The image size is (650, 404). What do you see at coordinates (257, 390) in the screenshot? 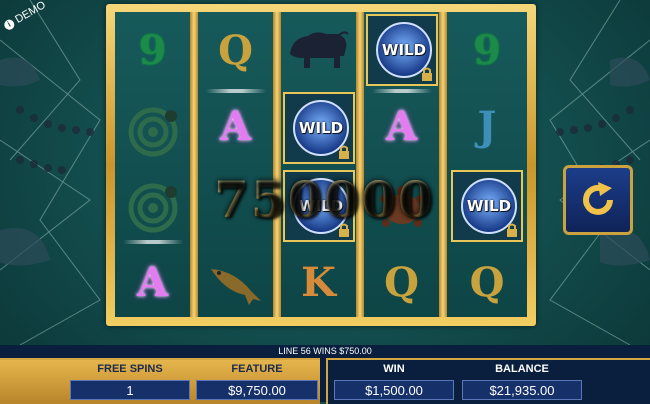
I see `feature-value: $9,750.00` at bounding box center [257, 390].